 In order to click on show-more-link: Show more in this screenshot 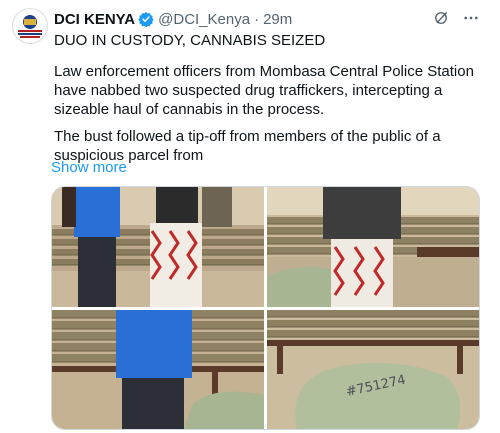, I will do `click(89, 167)`.